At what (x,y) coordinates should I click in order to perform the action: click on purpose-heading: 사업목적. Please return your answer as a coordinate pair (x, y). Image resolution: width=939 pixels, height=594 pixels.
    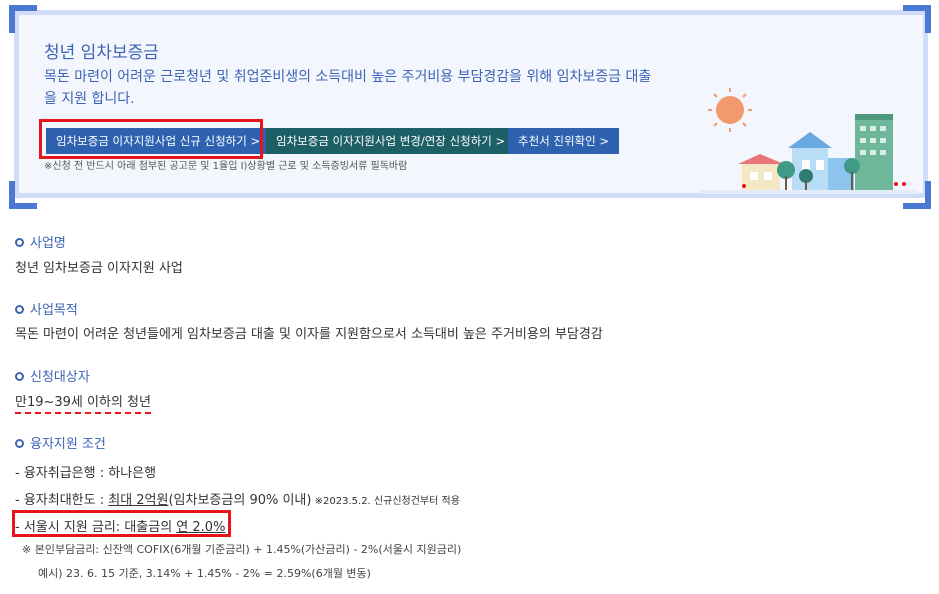
    Looking at the image, I should click on (46, 308).